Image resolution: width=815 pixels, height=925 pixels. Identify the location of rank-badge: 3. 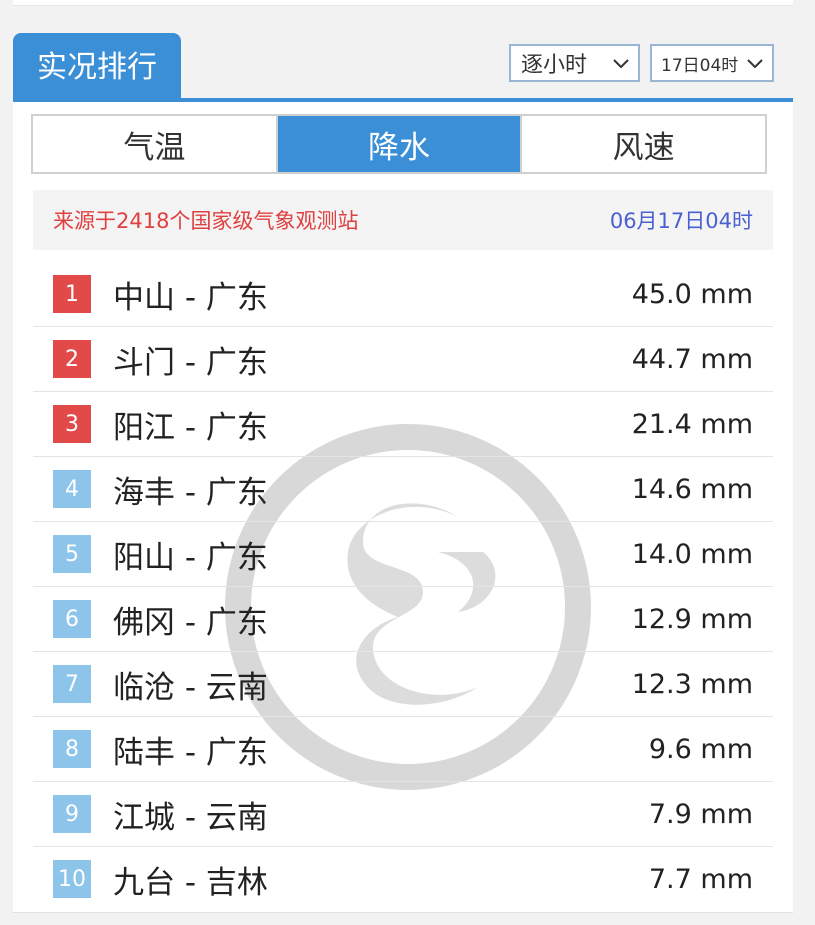
(72, 424).